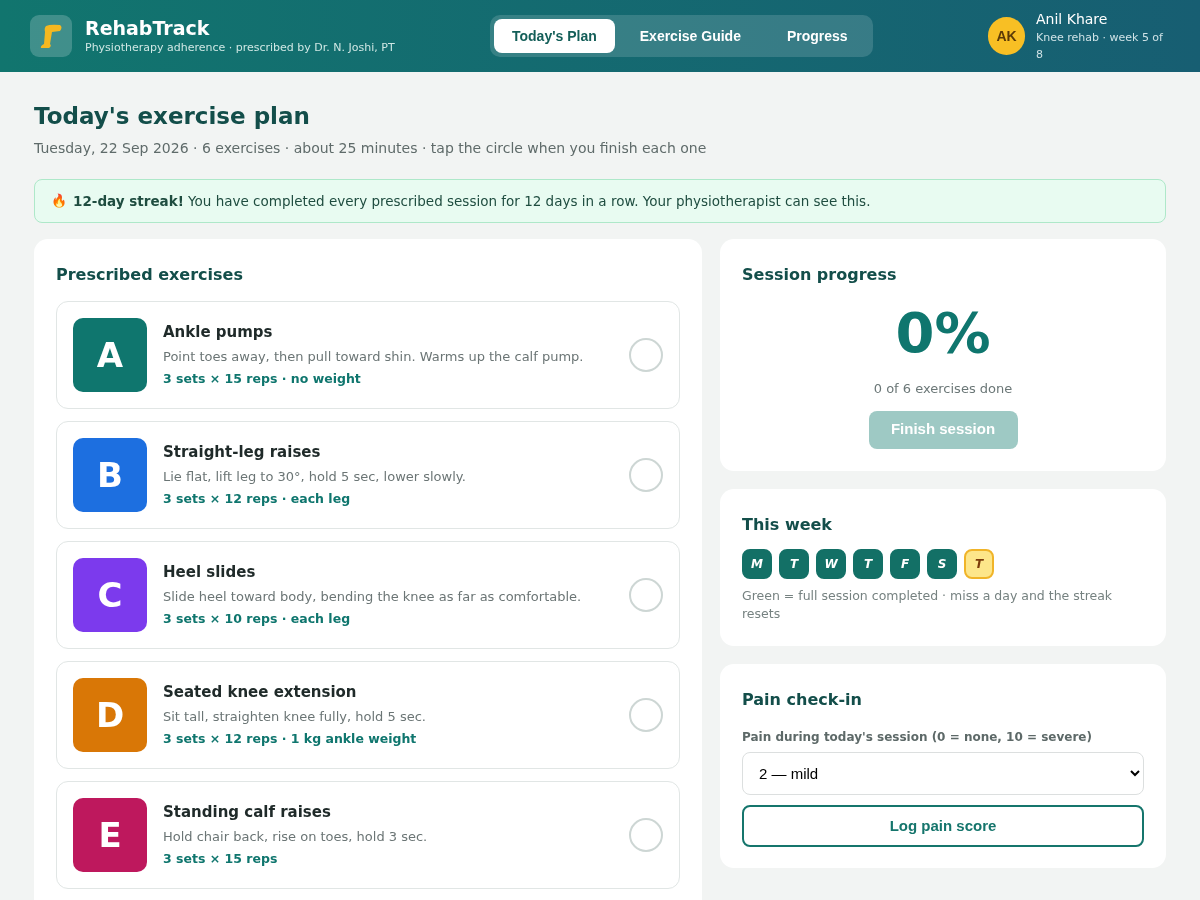 Image resolution: width=1200 pixels, height=900 pixels. What do you see at coordinates (295, 716) in the screenshot?
I see `exercise-description: Sit tall, straighten knee fully, hold 5 sec.` at bounding box center [295, 716].